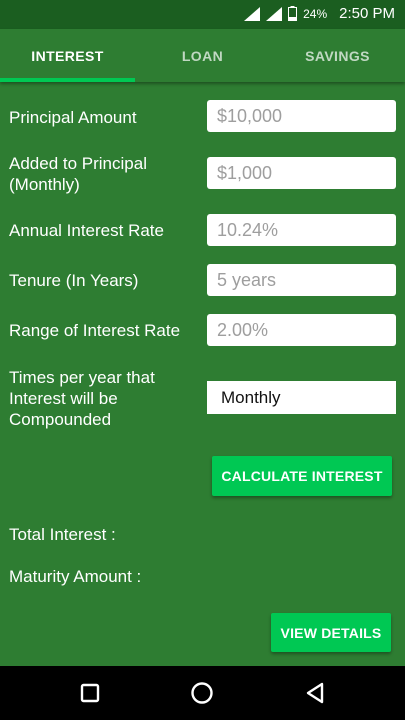 The height and width of the screenshot is (720, 405). Describe the element at coordinates (301, 397) in the screenshot. I see `compound-frequency-select: Monthly` at that location.